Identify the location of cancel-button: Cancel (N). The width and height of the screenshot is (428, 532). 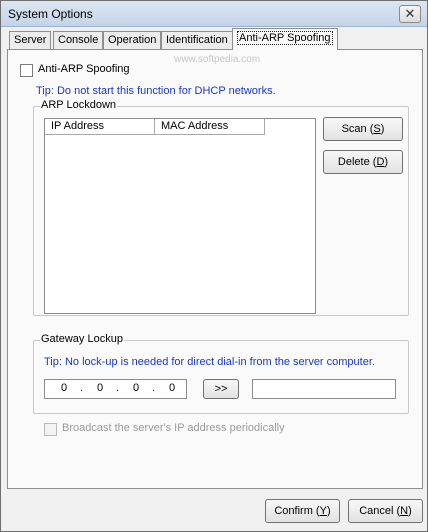
(385, 511).